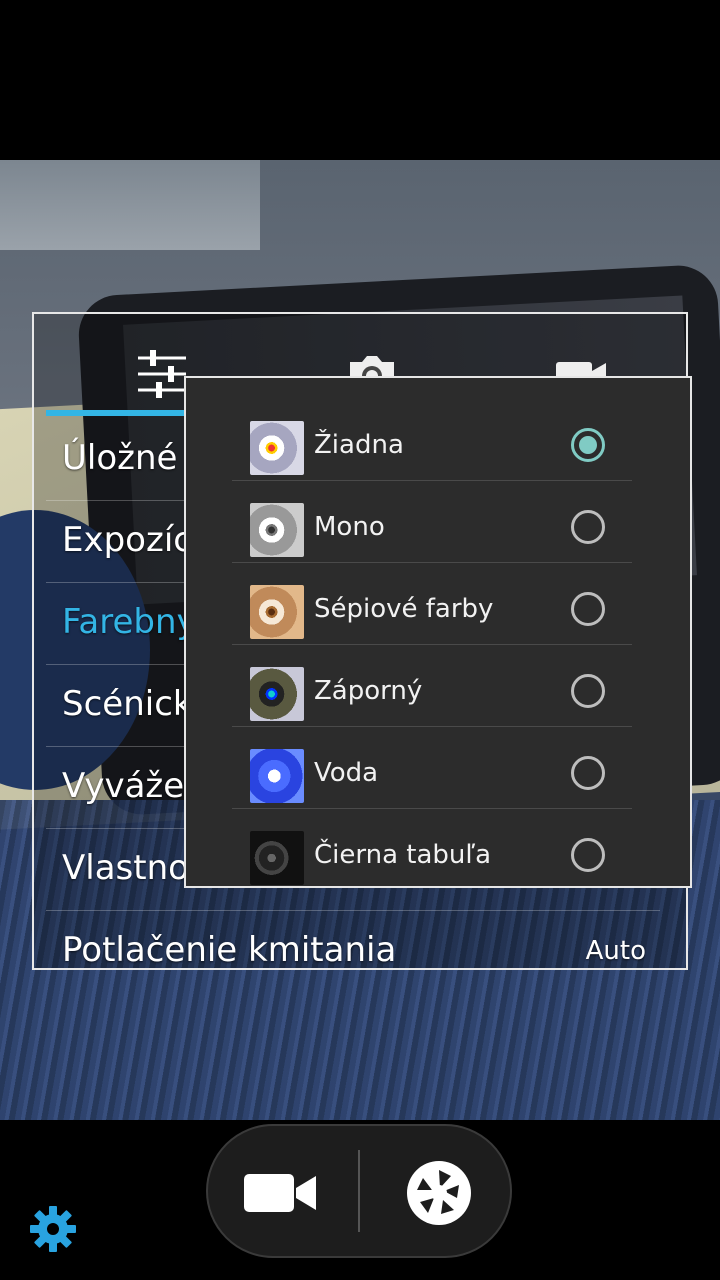 Image resolution: width=720 pixels, height=1280 pixels. I want to click on gear-icon, so click(53, 1229).